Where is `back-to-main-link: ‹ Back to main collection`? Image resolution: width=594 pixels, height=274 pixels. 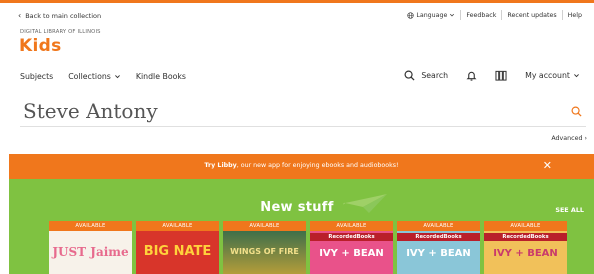
back-to-main-link: ‹ Back to main collection is located at coordinates (60, 16).